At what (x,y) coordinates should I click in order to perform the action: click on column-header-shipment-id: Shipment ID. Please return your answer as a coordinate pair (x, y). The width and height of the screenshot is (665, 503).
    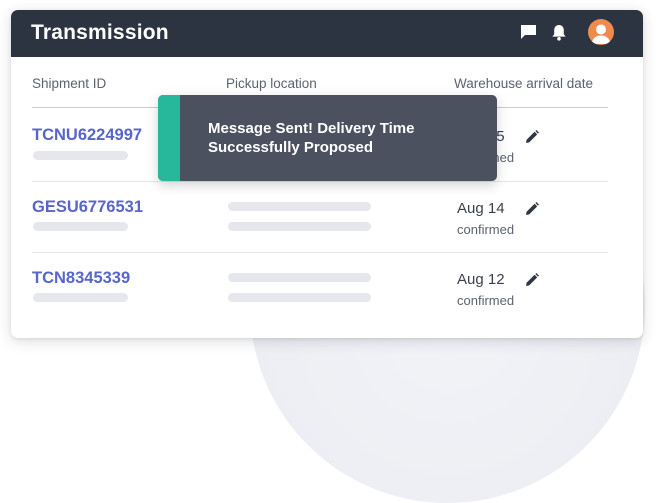
    Looking at the image, I should click on (69, 83).